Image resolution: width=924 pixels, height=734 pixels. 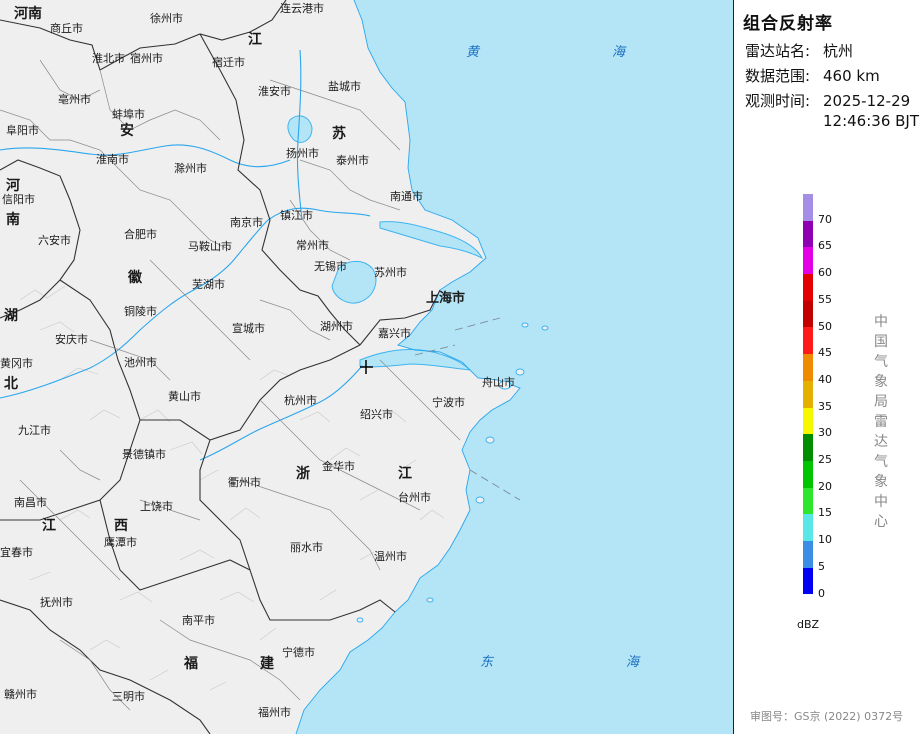 What do you see at coordinates (302, 8) in the screenshot?
I see `city-label: 连云港市` at bounding box center [302, 8].